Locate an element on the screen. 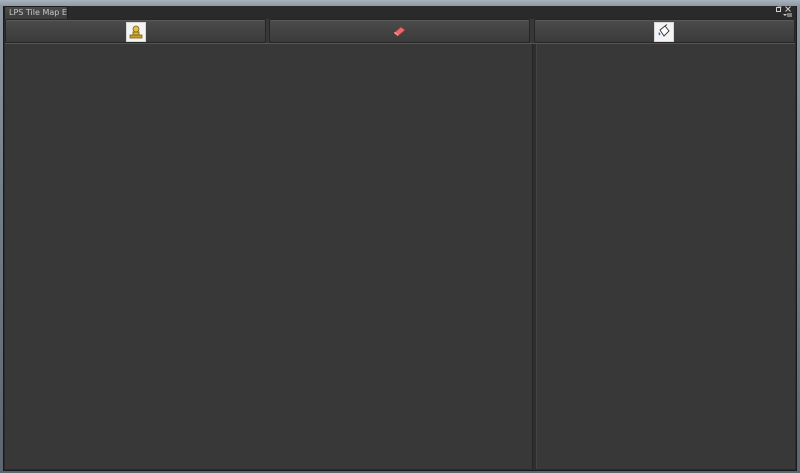  paint-bucket-icon is located at coordinates (664, 32).